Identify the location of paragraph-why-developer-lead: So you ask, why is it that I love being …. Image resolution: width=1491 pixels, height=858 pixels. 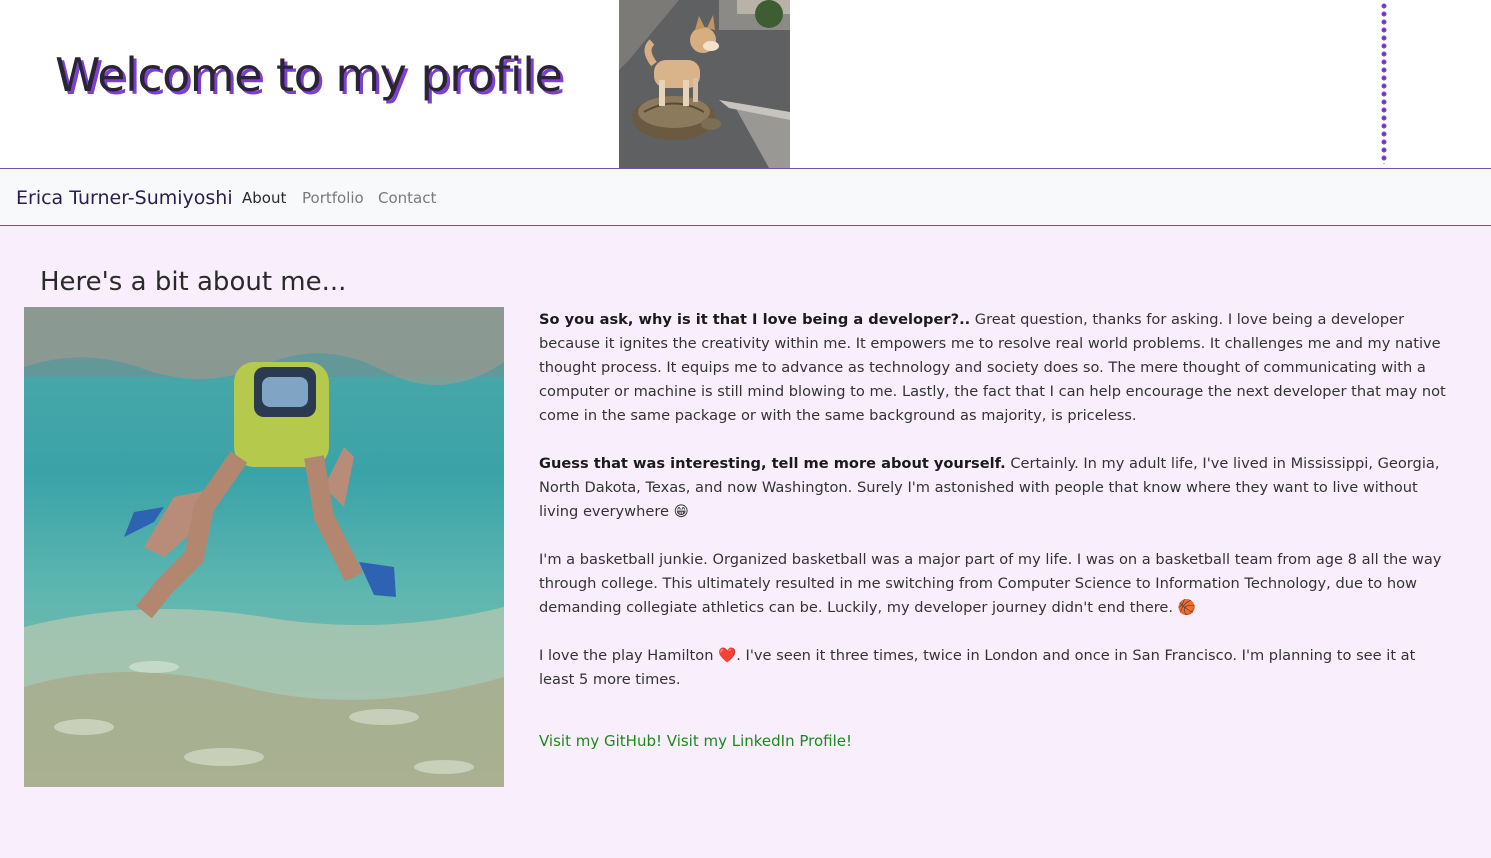
(755, 319).